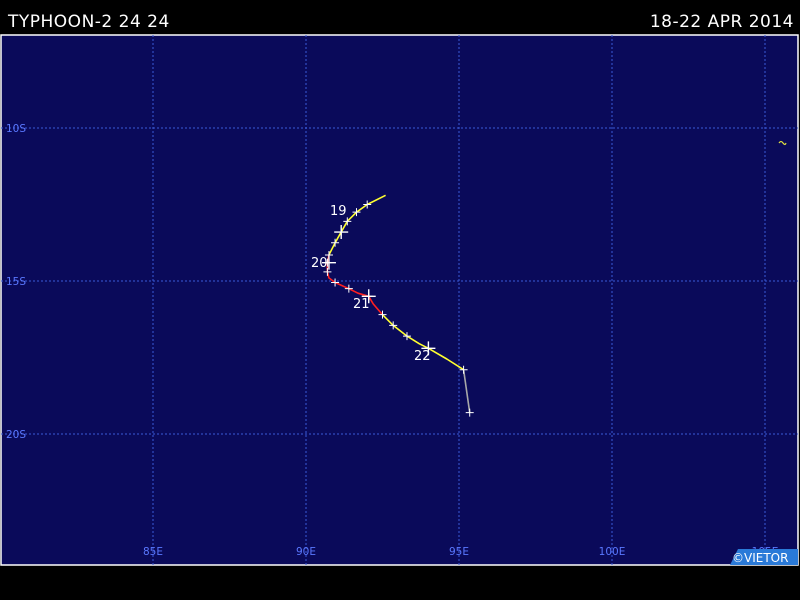 The width and height of the screenshot is (800, 600). What do you see at coordinates (459, 552) in the screenshot?
I see `lon-label-95e: 95E` at bounding box center [459, 552].